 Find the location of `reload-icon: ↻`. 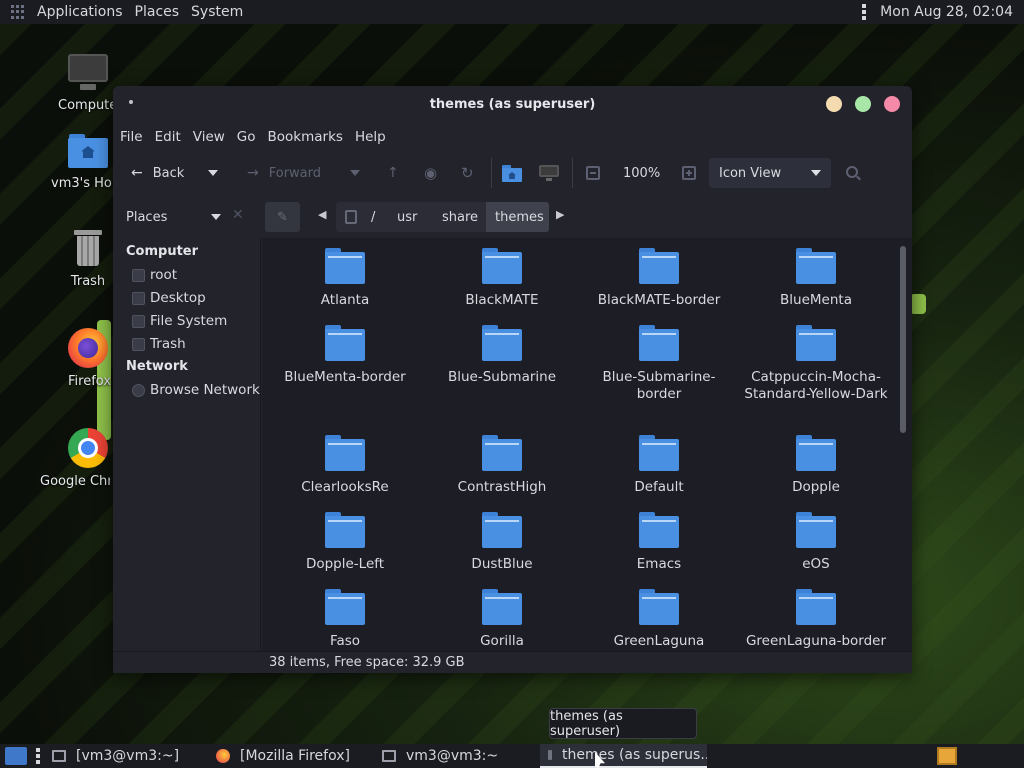

reload-icon: ↻ is located at coordinates (467, 173).